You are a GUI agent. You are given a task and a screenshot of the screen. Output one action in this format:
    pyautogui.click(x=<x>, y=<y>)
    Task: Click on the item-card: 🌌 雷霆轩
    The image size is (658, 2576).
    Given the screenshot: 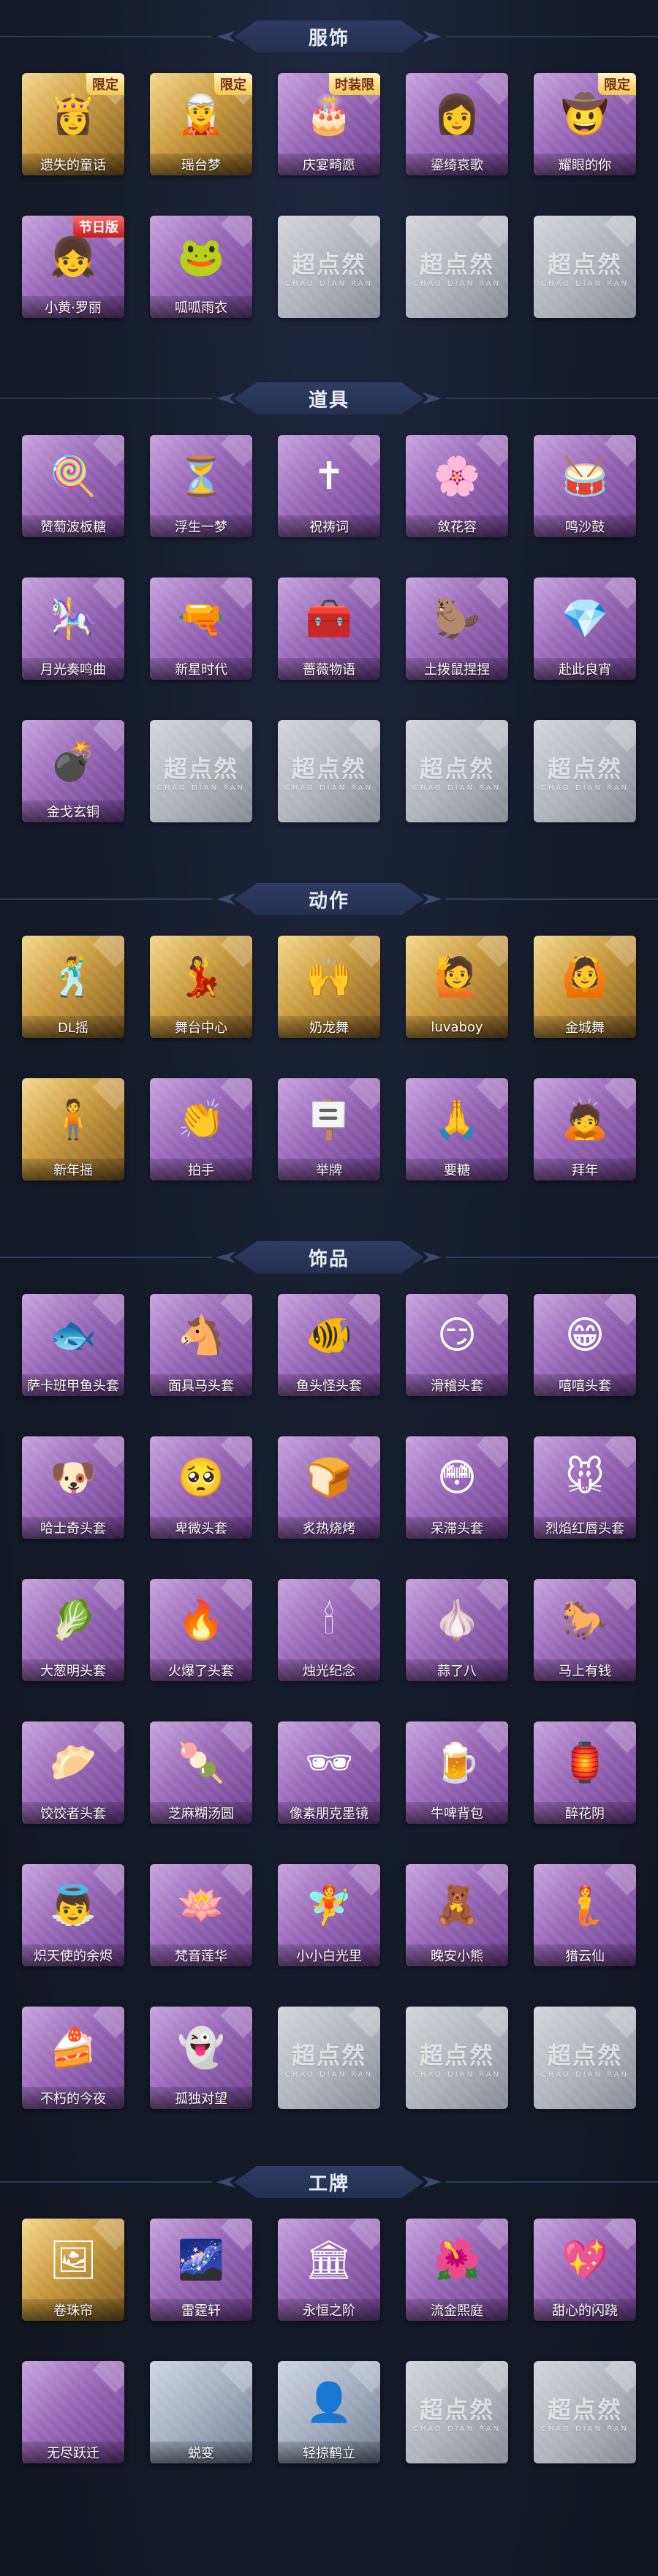 What is the action you would take?
    pyautogui.click(x=201, y=2270)
    